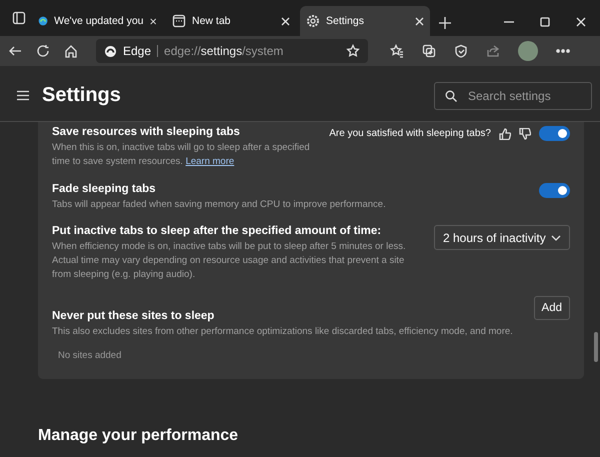 The height and width of the screenshot is (457, 600). Describe the element at coordinates (139, 436) in the screenshot. I see `section-heading: Manage your performance` at that location.